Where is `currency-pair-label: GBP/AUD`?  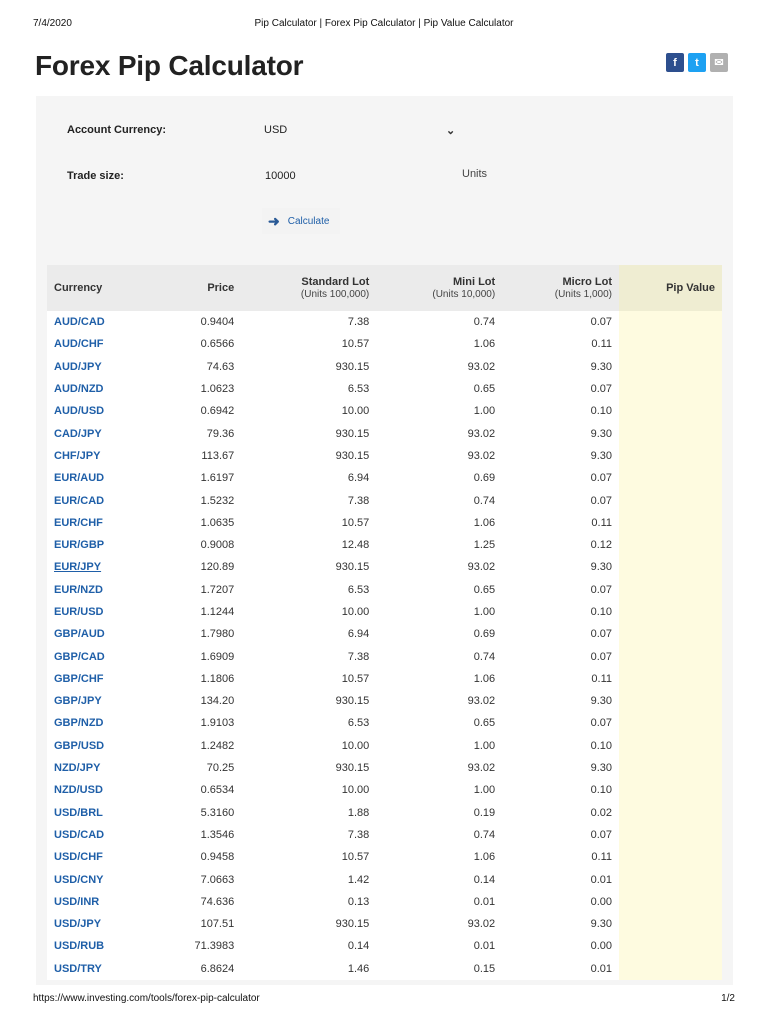
currency-pair-label: GBP/AUD is located at coordinates (79, 634).